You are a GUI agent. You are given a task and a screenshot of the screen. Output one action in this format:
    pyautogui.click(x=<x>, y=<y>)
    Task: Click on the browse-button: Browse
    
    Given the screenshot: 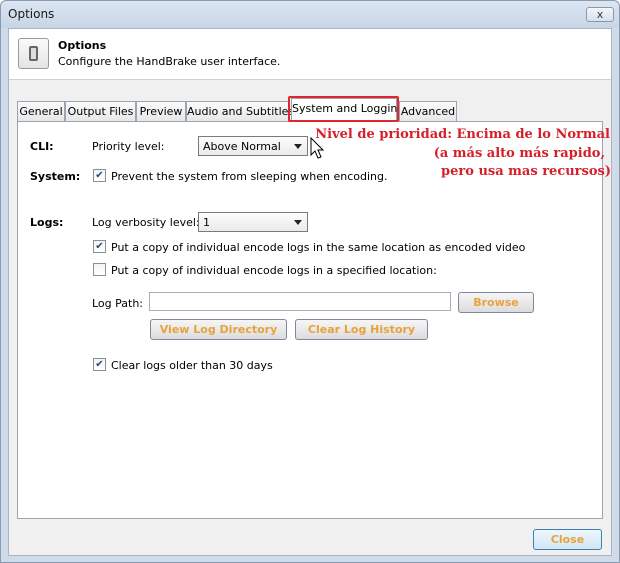 What is the action you would take?
    pyautogui.click(x=496, y=302)
    